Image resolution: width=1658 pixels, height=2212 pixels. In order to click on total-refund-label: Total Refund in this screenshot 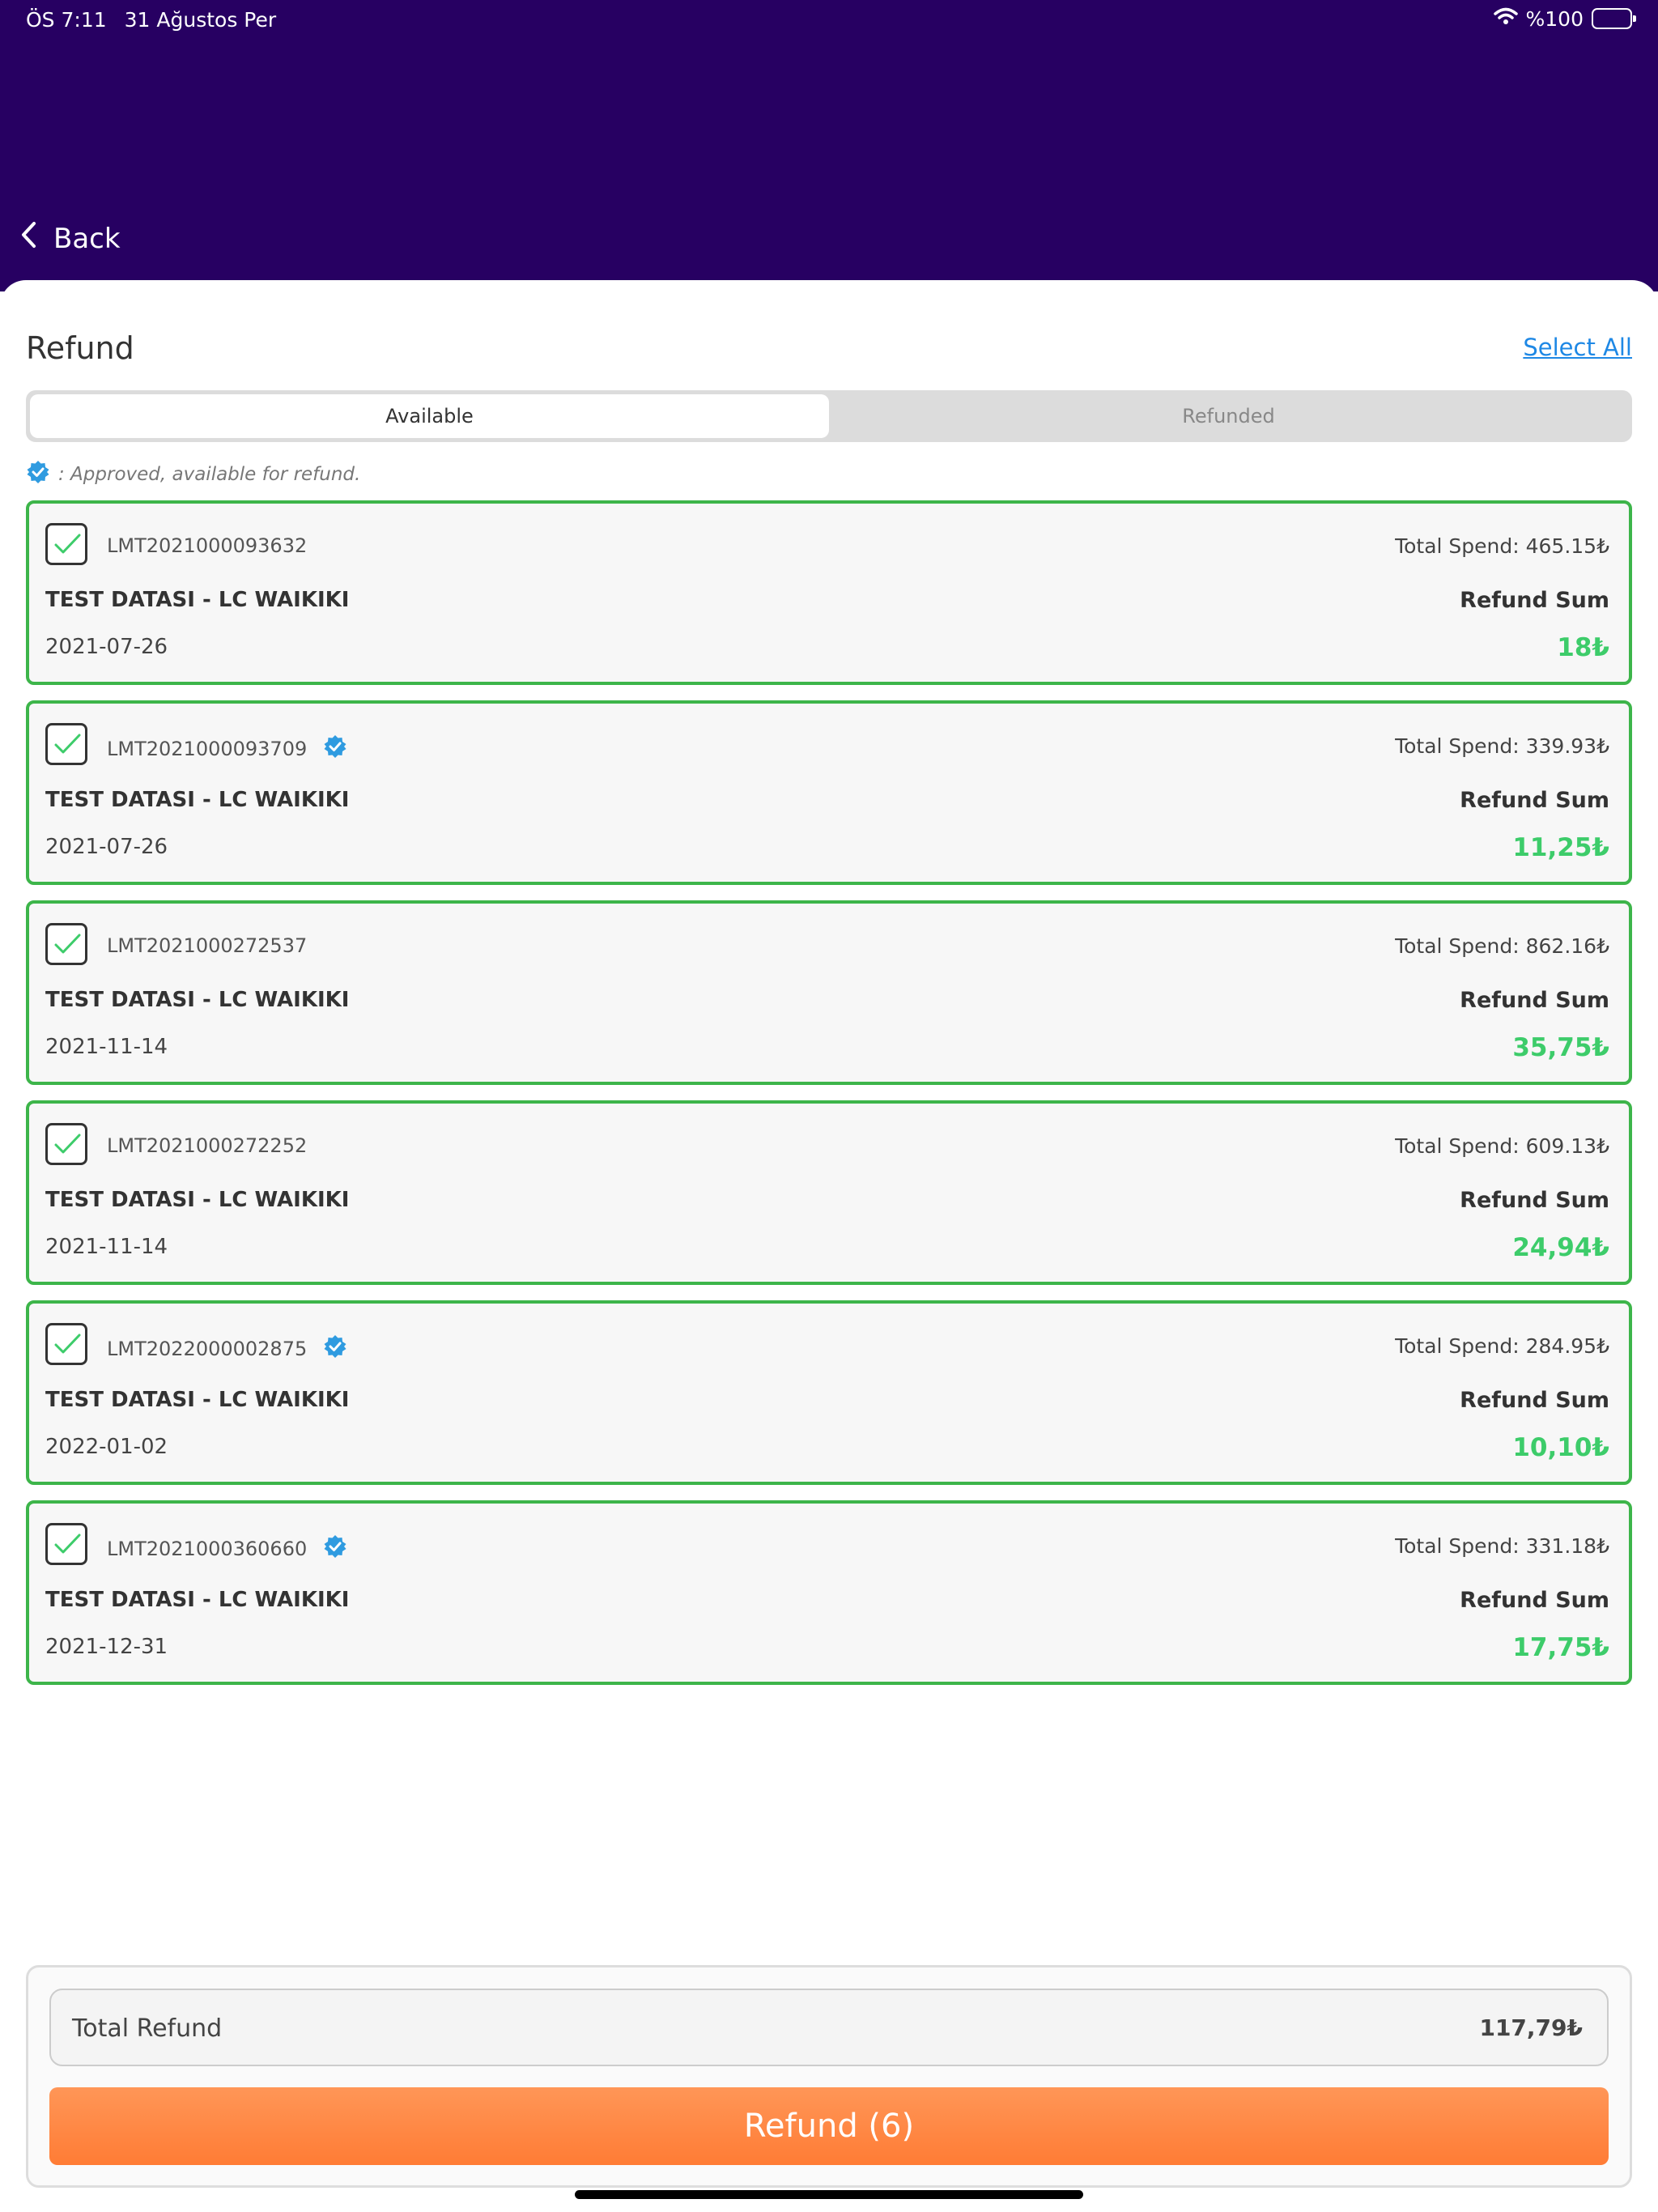, I will do `click(147, 2029)`.